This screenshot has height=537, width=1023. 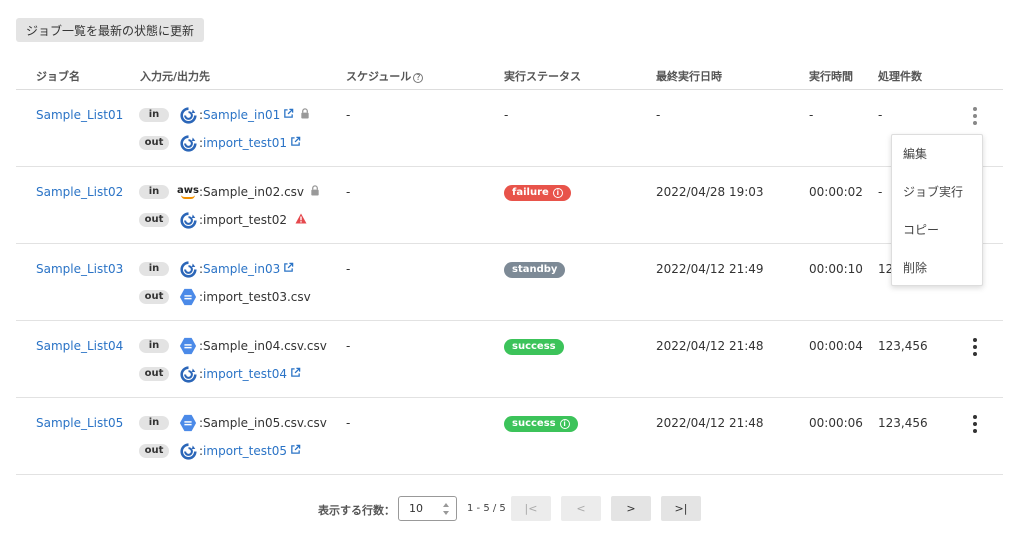 What do you see at coordinates (265, 423) in the screenshot?
I see `input-name: Sample_in05.csv.csv` at bounding box center [265, 423].